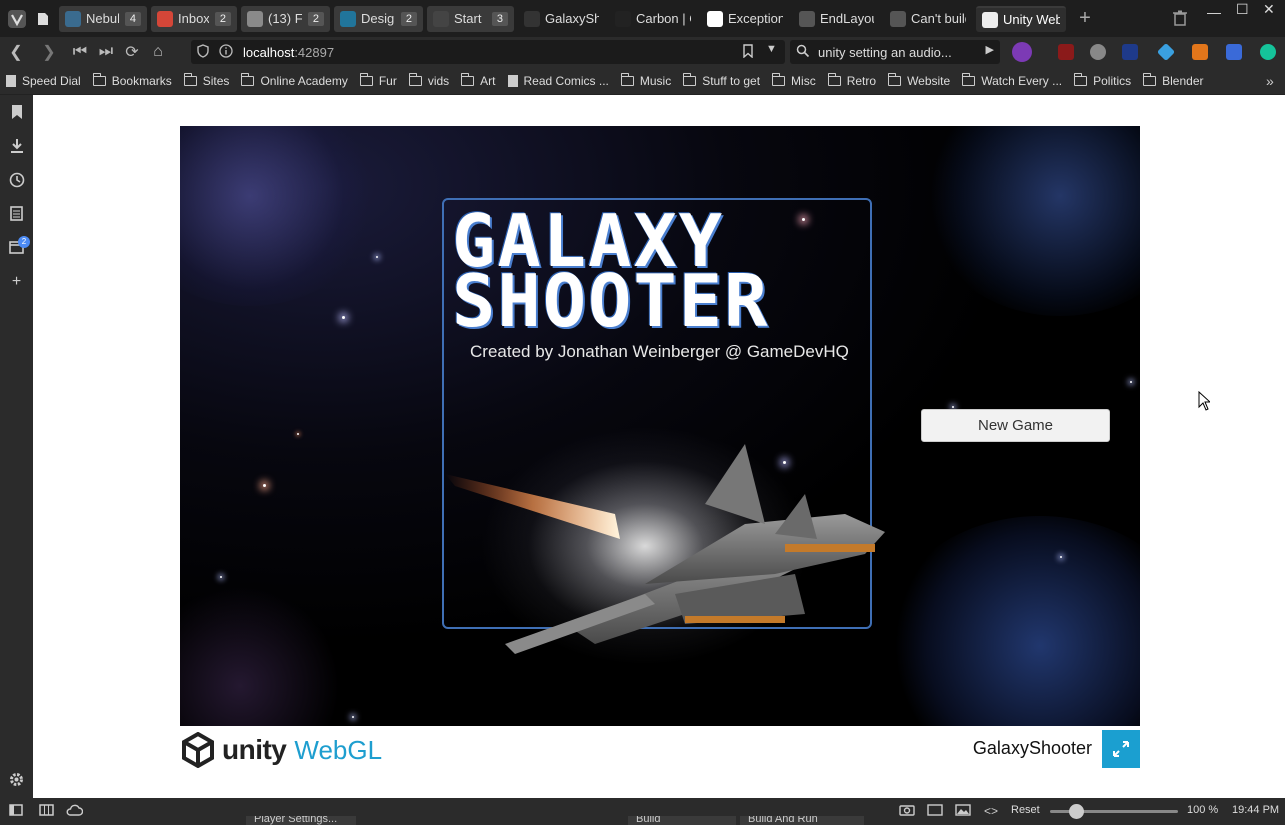  I want to click on zoom-slider-knob, so click(1076, 811).